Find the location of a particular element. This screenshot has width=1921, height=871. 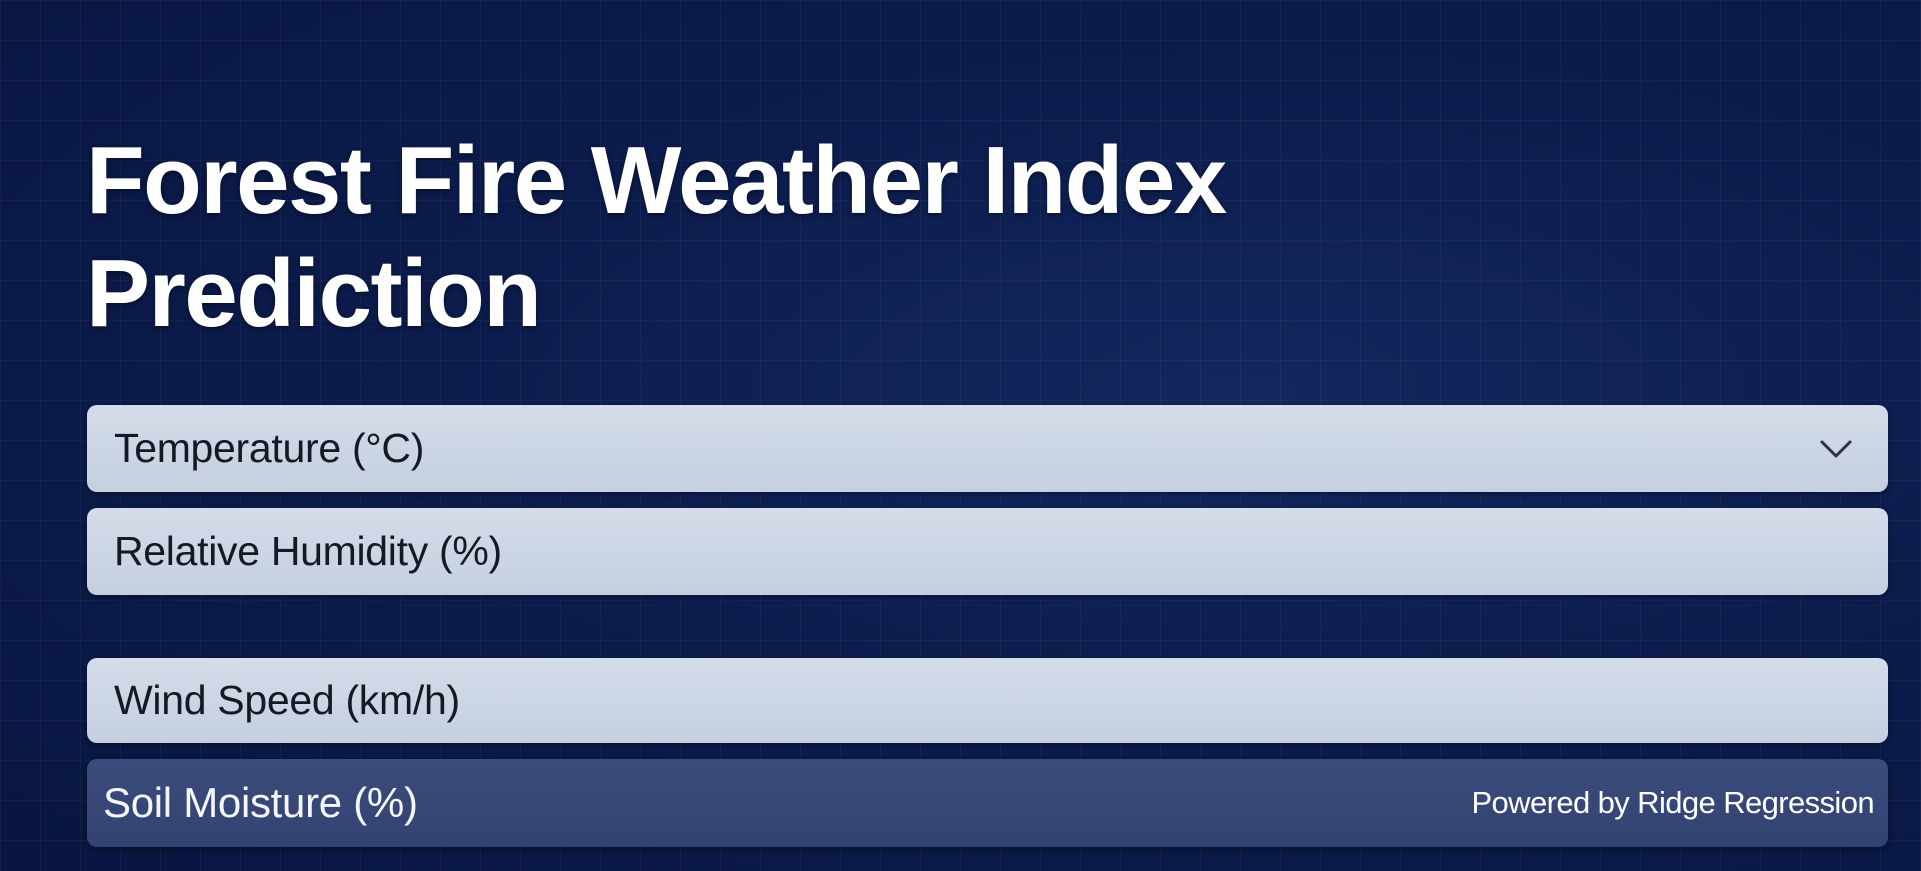

wind-speed-label: Wind Speed (km/h) is located at coordinates (287, 700).